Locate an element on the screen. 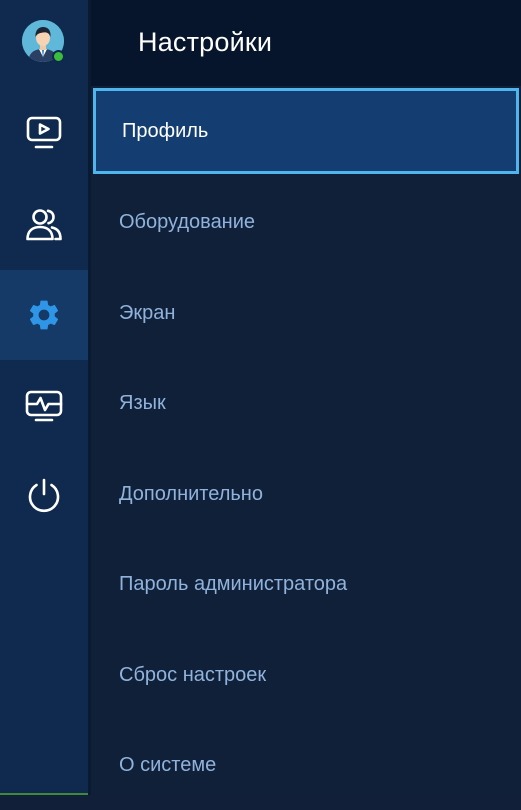 The image size is (521, 810). gear-icon is located at coordinates (44, 315).